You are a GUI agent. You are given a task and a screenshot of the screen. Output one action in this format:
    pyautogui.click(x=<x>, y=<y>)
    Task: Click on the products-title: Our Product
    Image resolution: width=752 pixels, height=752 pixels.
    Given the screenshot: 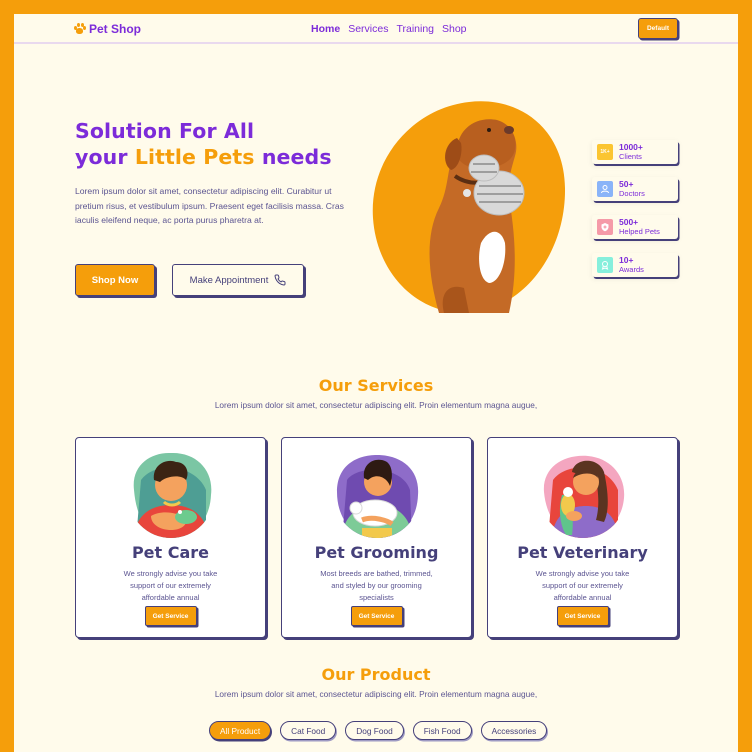 What is the action you would take?
    pyautogui.click(x=376, y=674)
    